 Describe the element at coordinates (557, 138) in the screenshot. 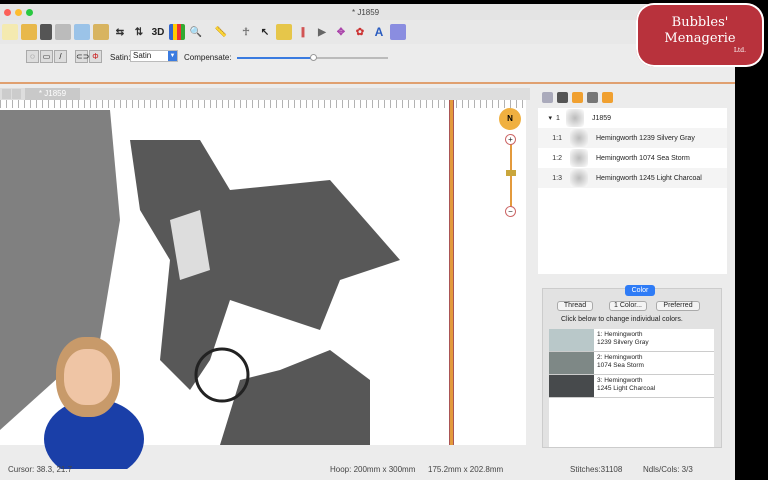

I see `item-number: 1:1` at that location.